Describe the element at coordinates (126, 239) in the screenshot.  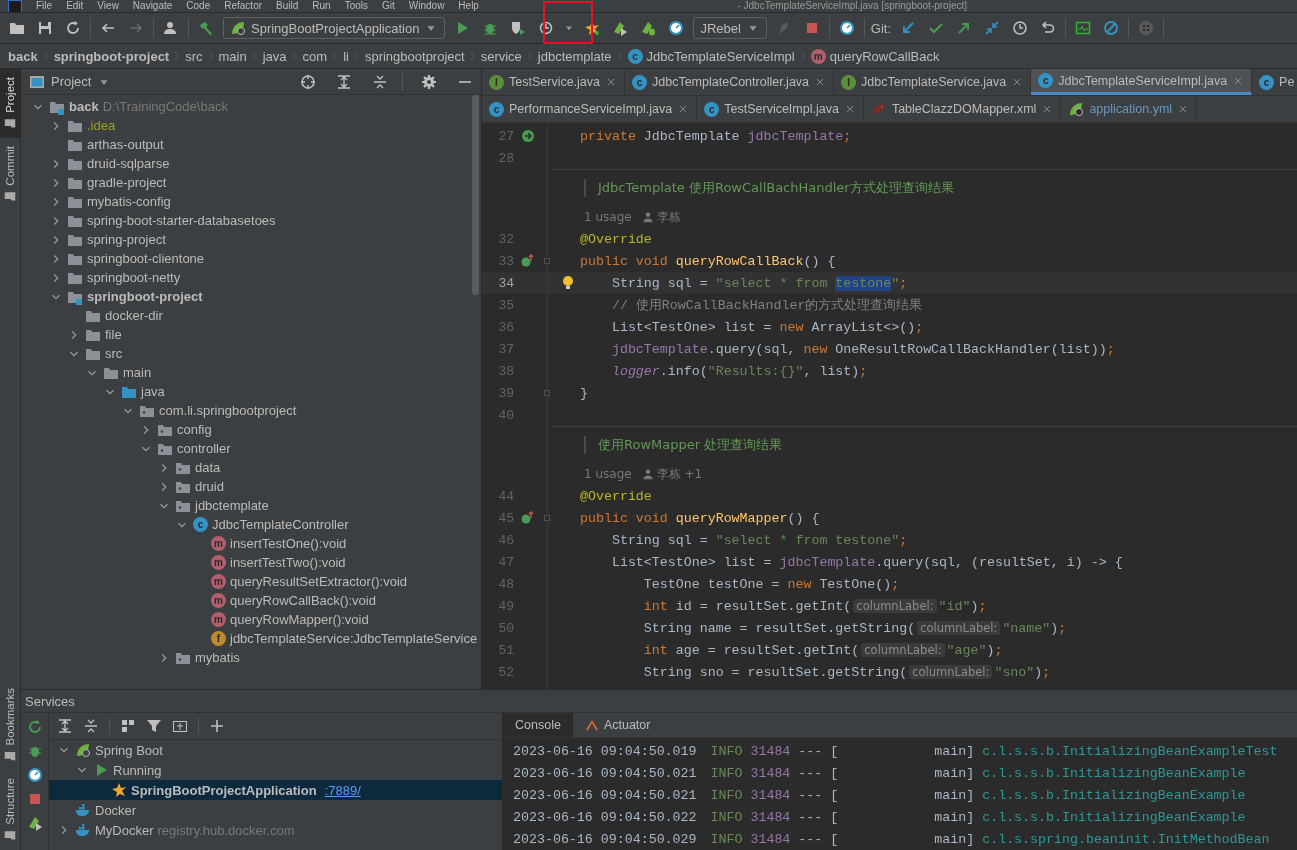
I see `tree-item: spring-project` at that location.